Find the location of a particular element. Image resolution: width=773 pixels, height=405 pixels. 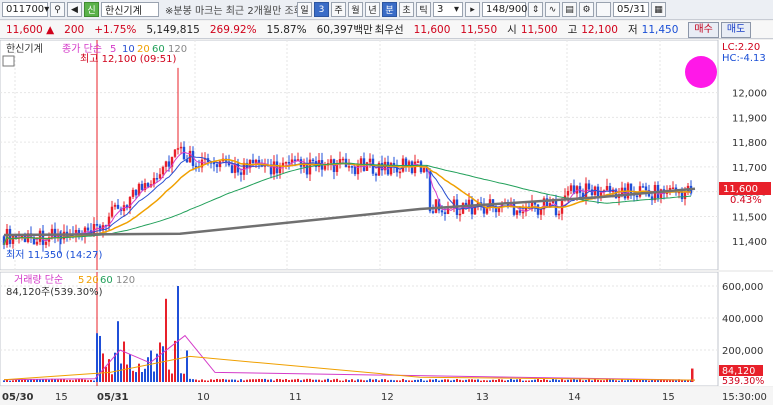

buy-button: 매수 is located at coordinates (703, 29).